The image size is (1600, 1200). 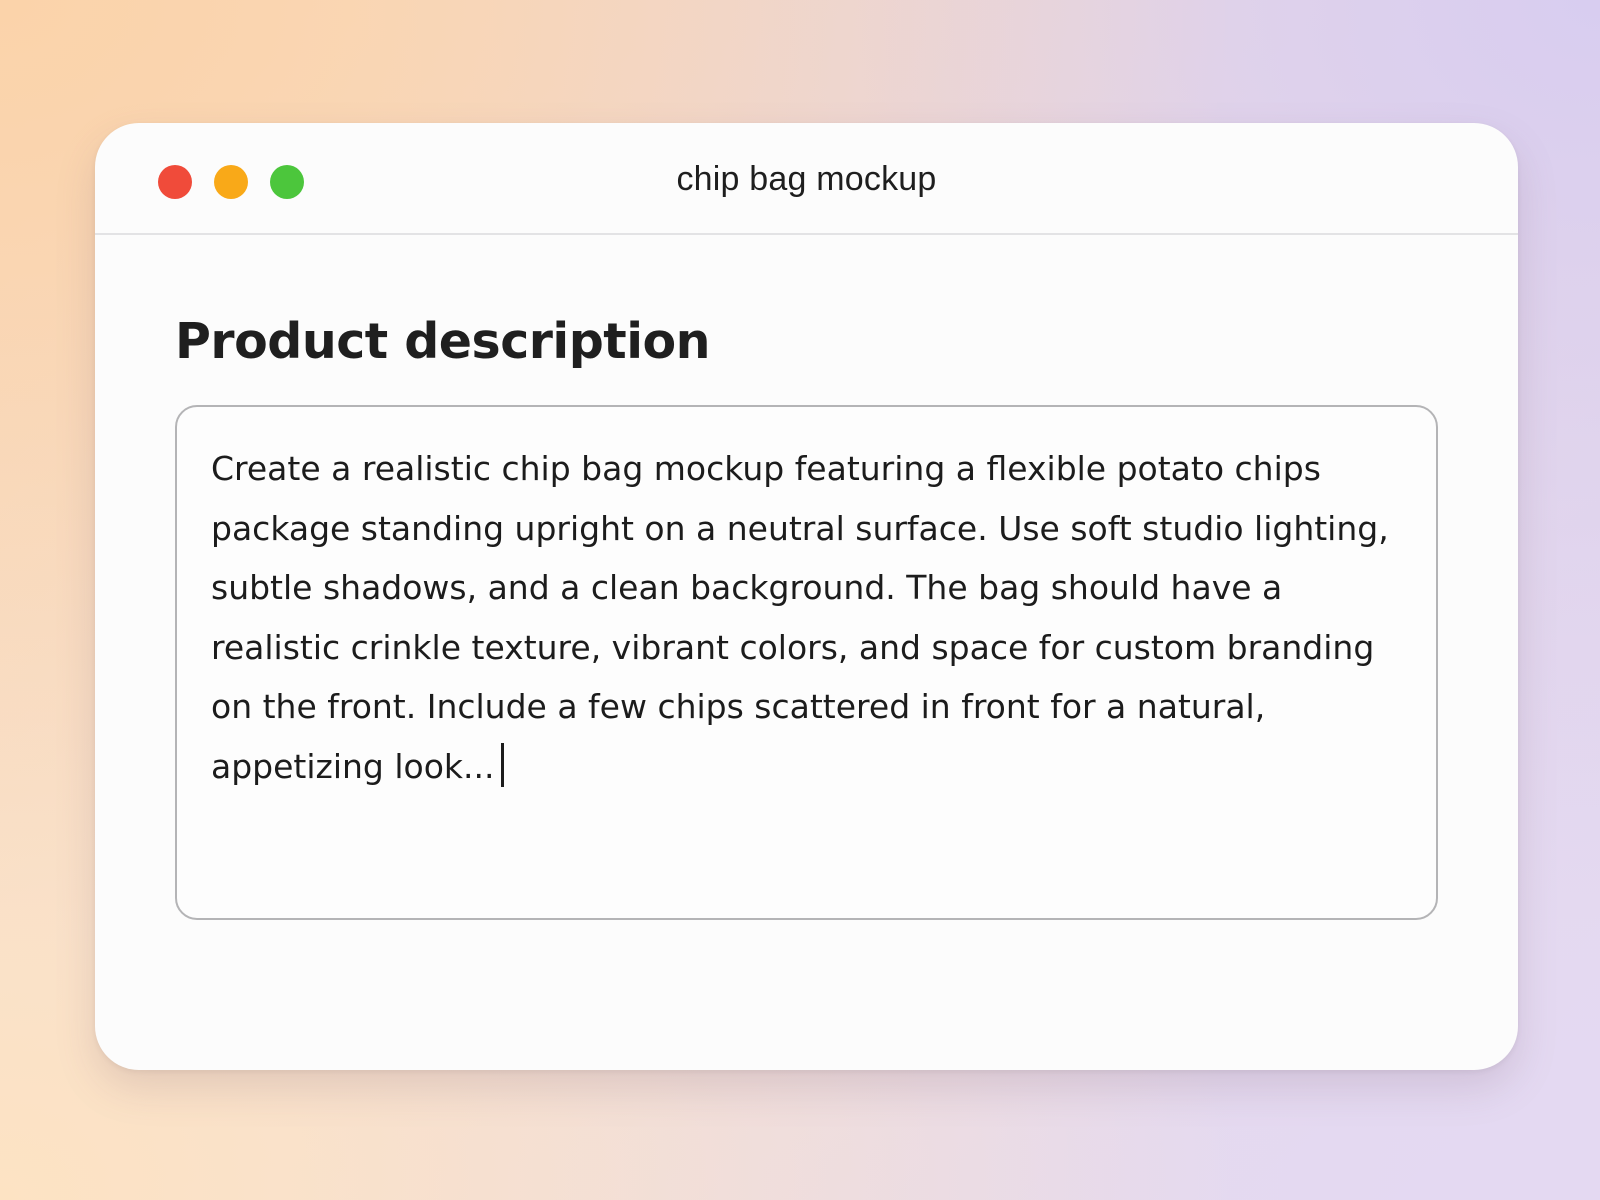 I want to click on section-heading: Product description, so click(x=443, y=341).